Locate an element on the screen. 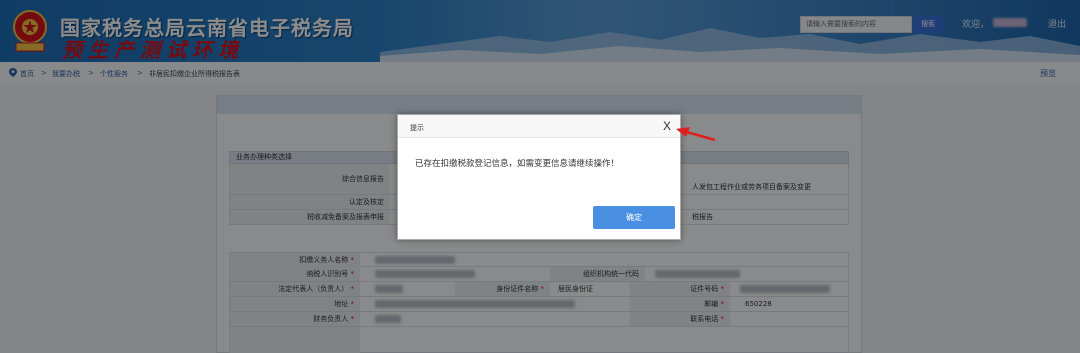 The width and height of the screenshot is (1080, 353). dialog-title: 提示 is located at coordinates (417, 128).